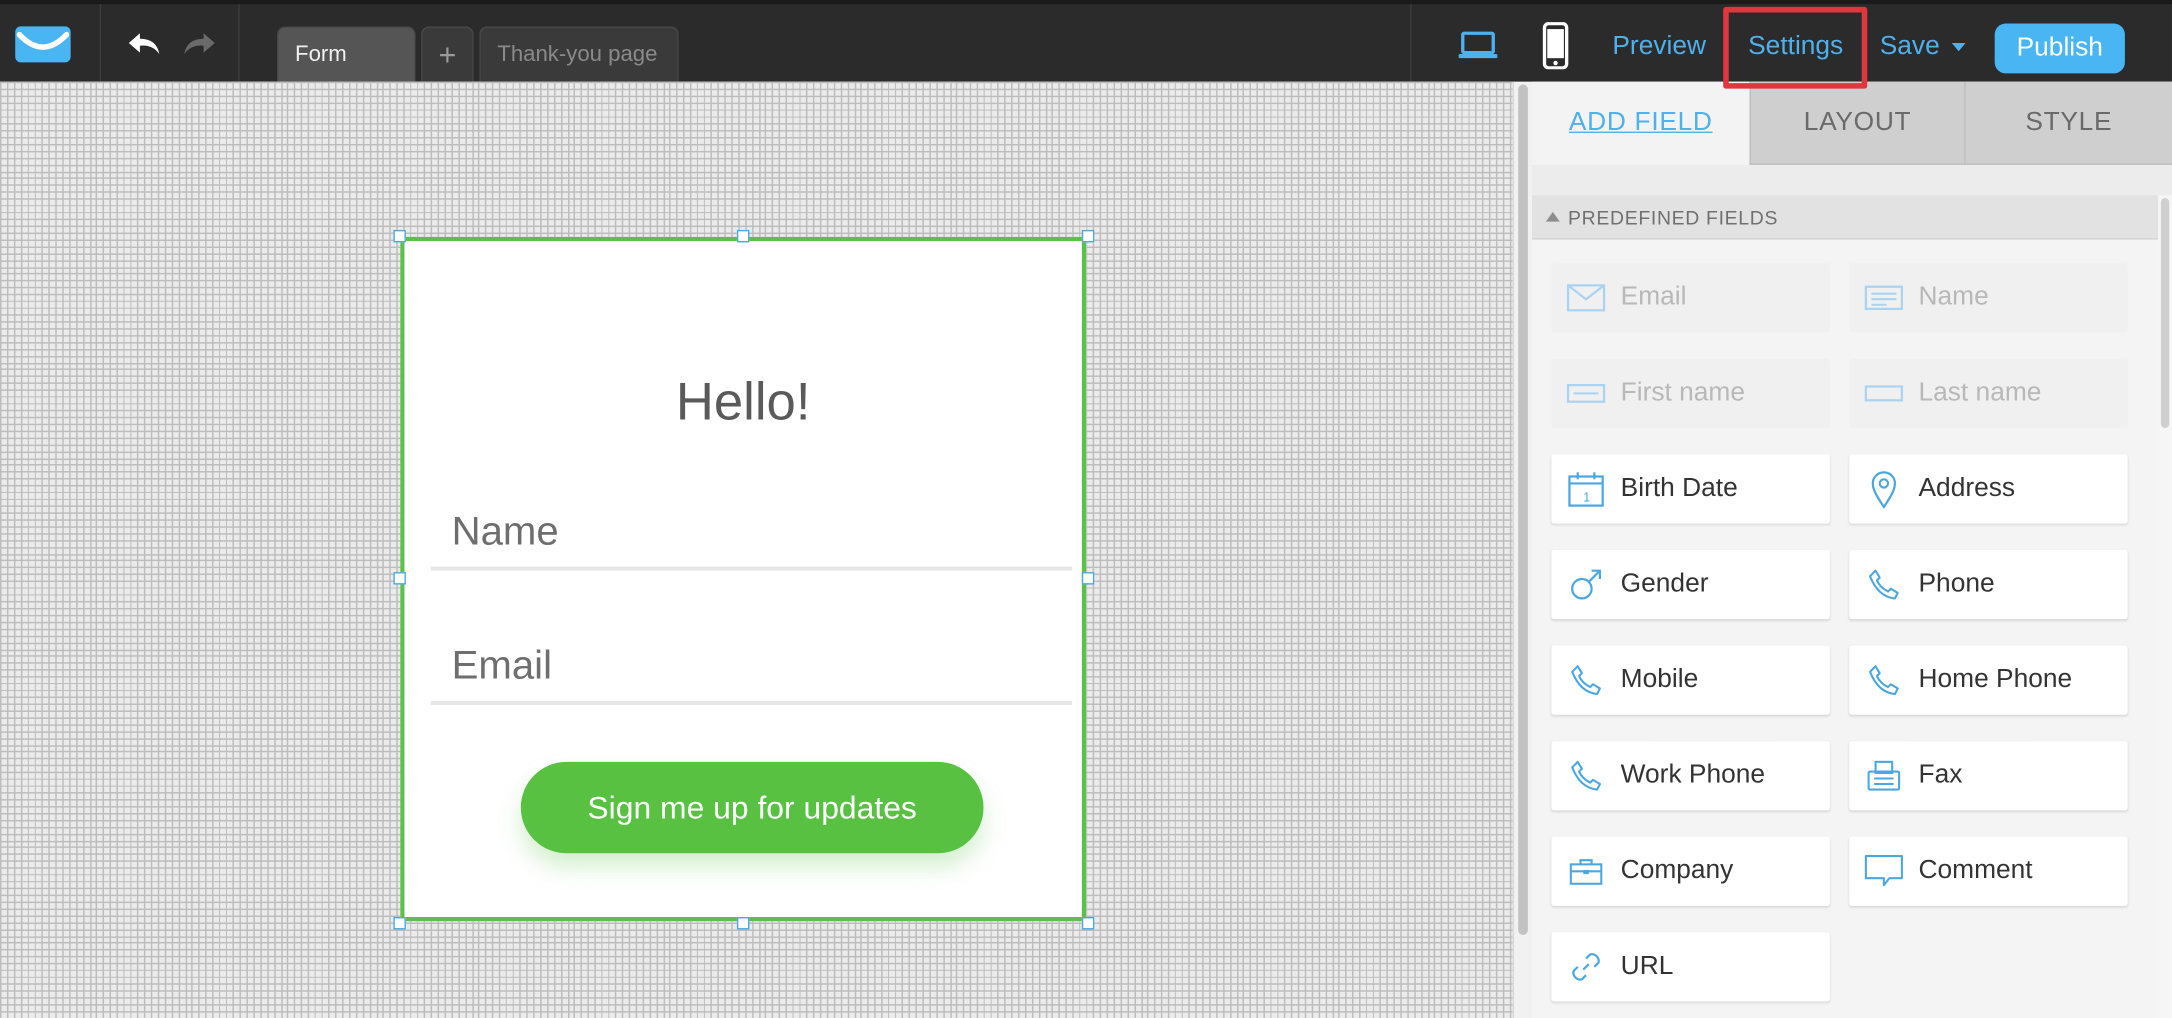 The height and width of the screenshot is (1018, 2172). Describe the element at coordinates (1940, 775) in the screenshot. I see `field-label: Fax` at that location.